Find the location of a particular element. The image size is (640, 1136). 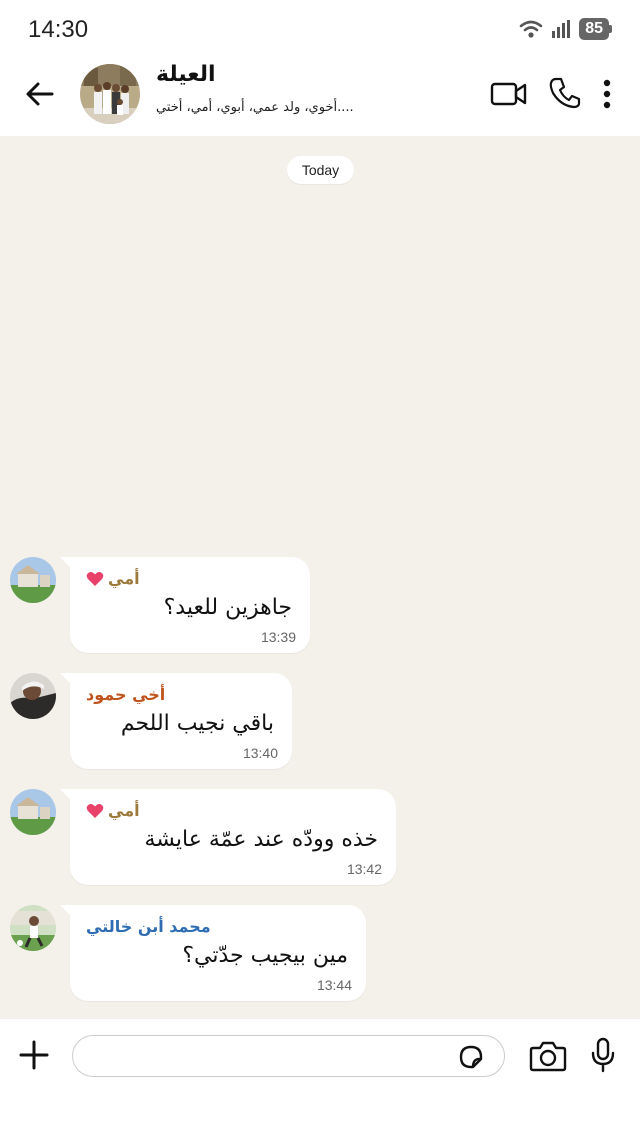

message-bubble: أمي جاهزين للعيد؟ 13:39 is located at coordinates (185, 605).